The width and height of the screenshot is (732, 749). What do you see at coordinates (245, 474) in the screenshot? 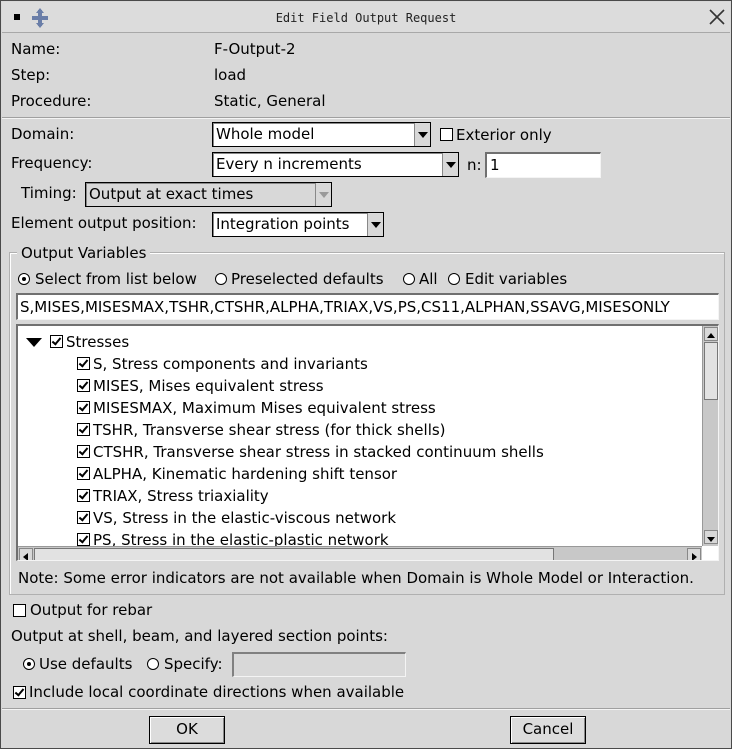
I see `tree-item-label: ALPHA, Kinematic hardening shift tensor` at bounding box center [245, 474].